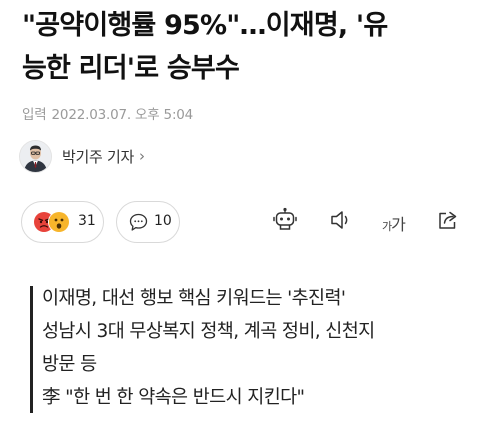 This screenshot has height=426, width=480. I want to click on text-to-speech-button, so click(341, 222).